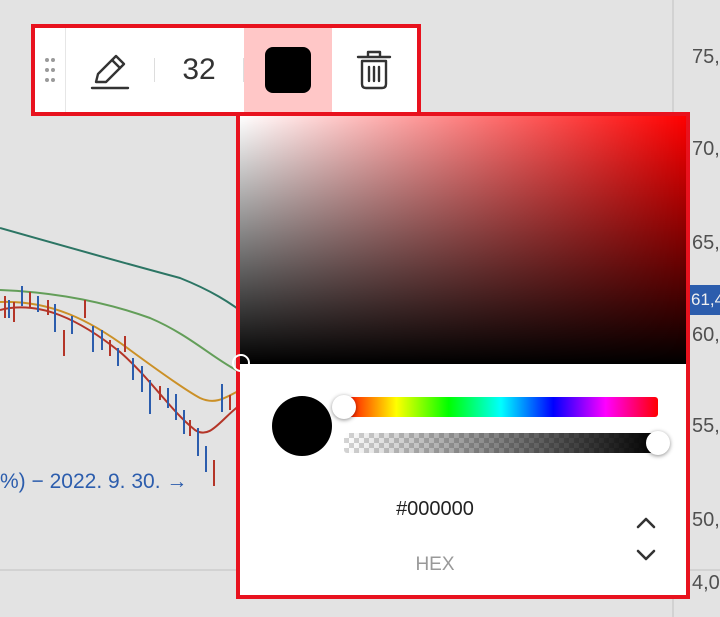  I want to click on moving-average-short-b, so click(120, 370).